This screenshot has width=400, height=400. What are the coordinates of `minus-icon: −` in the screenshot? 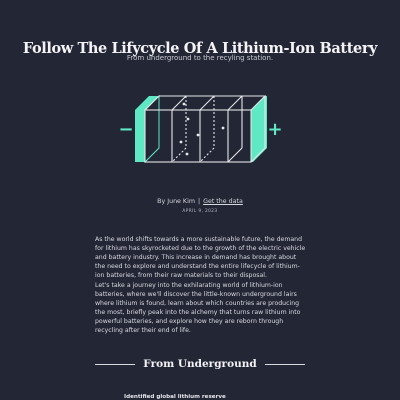 It's located at (125, 129).